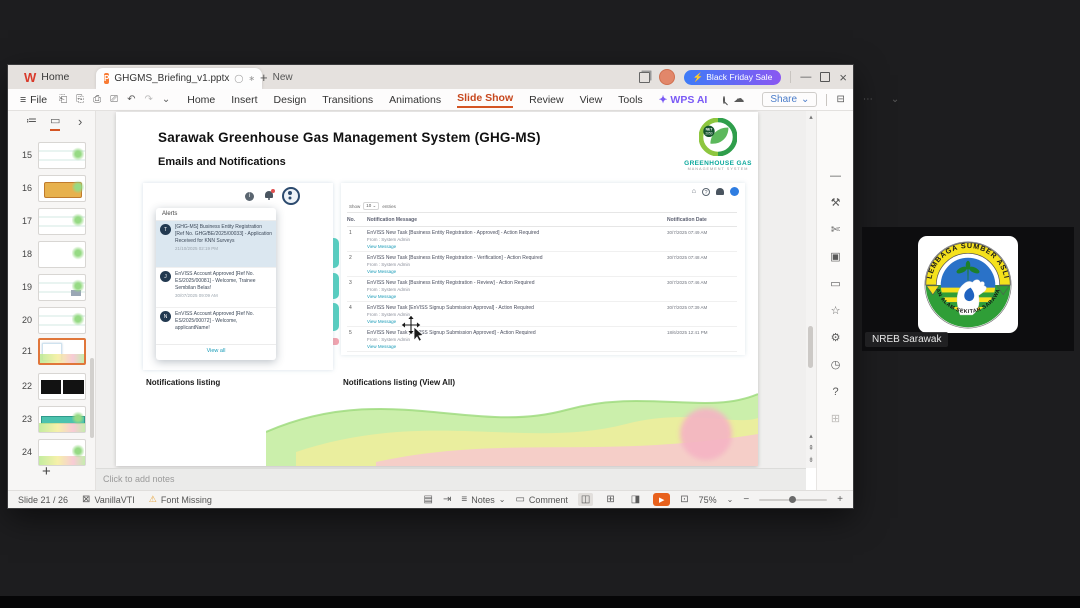 This screenshot has width=1080, height=608. I want to click on redo-icon: ↷, so click(148, 99).